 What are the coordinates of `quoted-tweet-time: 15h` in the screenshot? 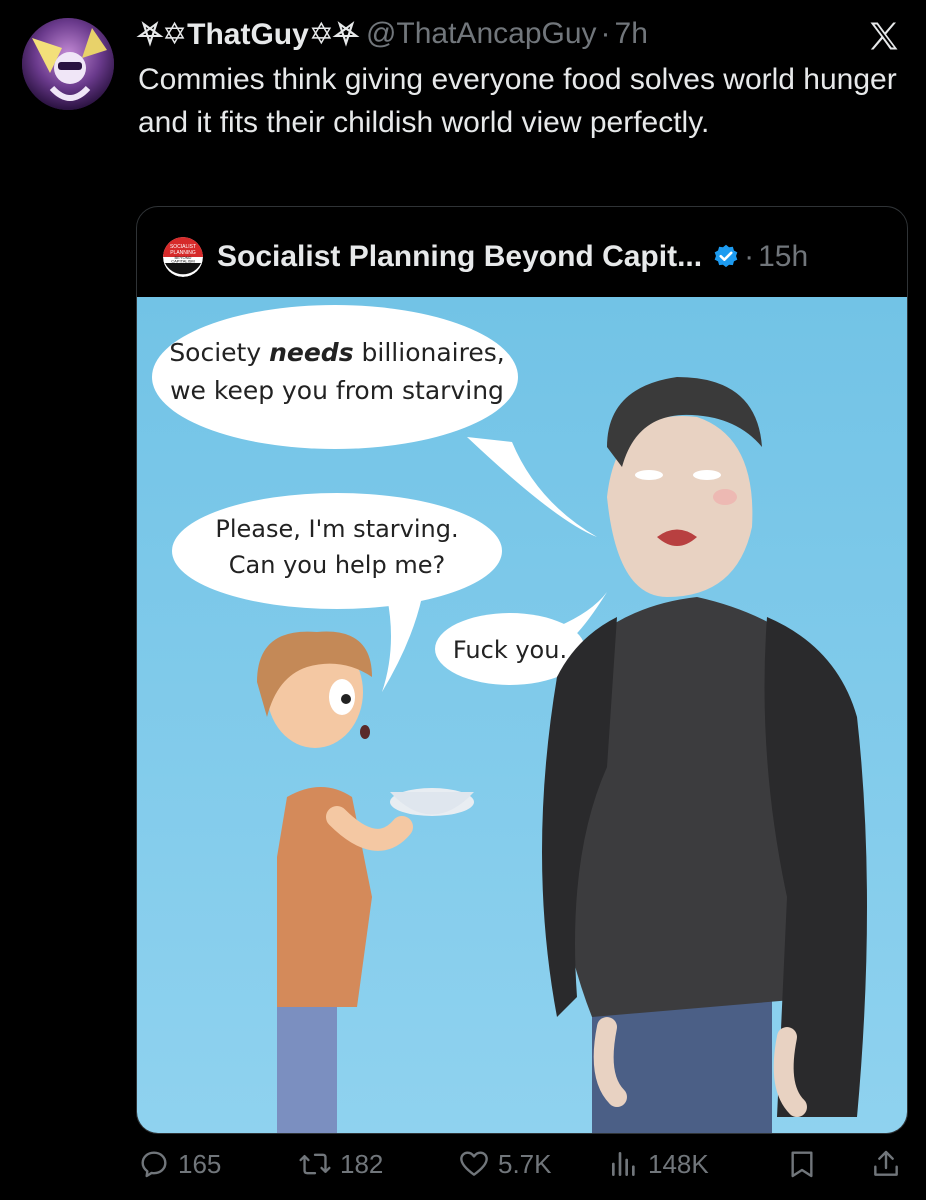 It's located at (783, 257).